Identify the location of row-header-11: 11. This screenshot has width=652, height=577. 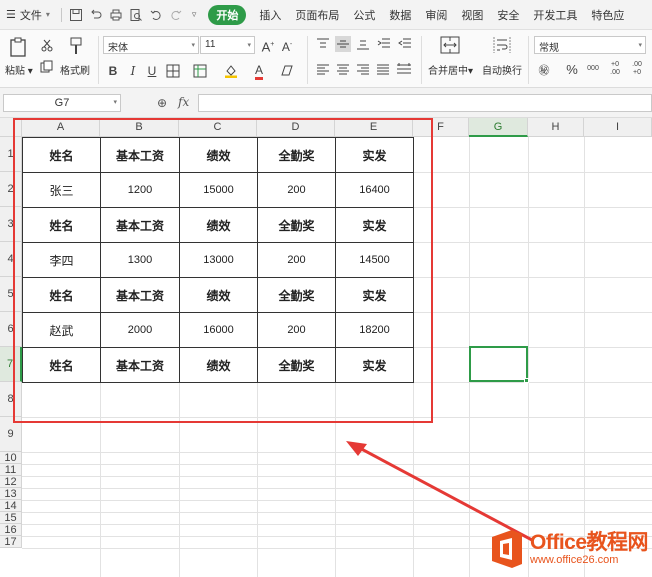
(11, 470).